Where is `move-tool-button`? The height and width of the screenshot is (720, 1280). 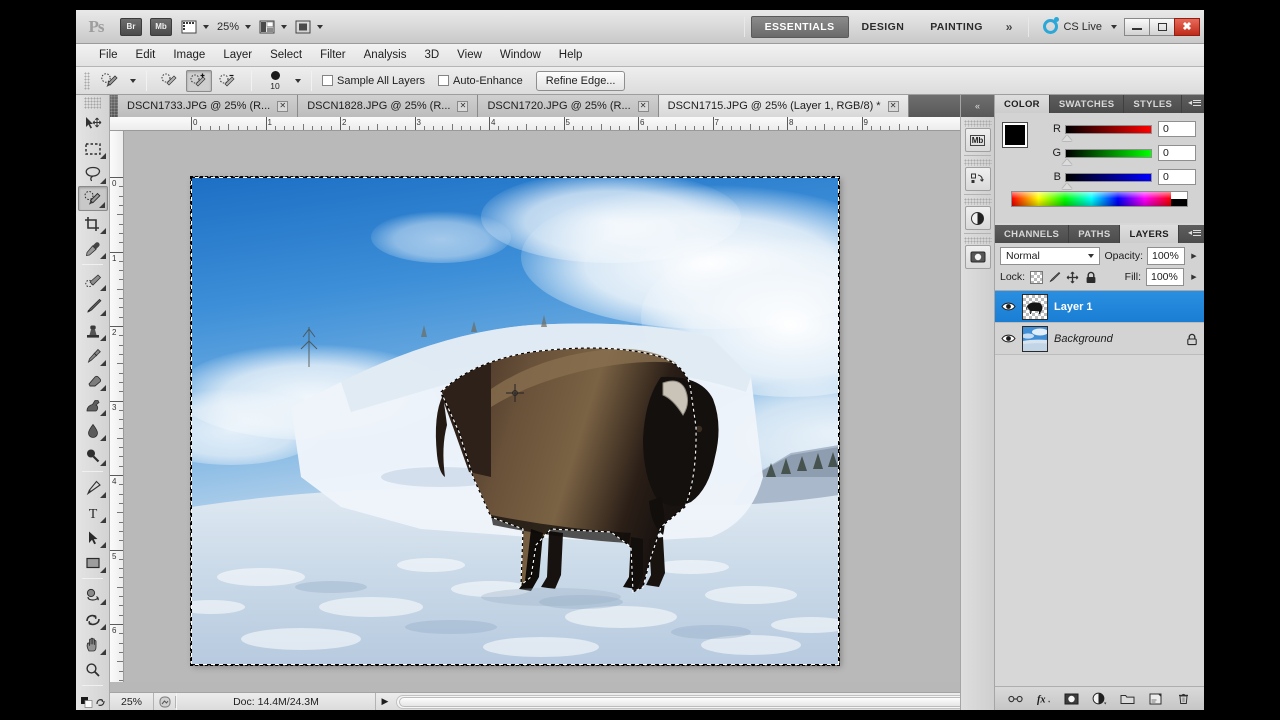 move-tool-button is located at coordinates (93, 123).